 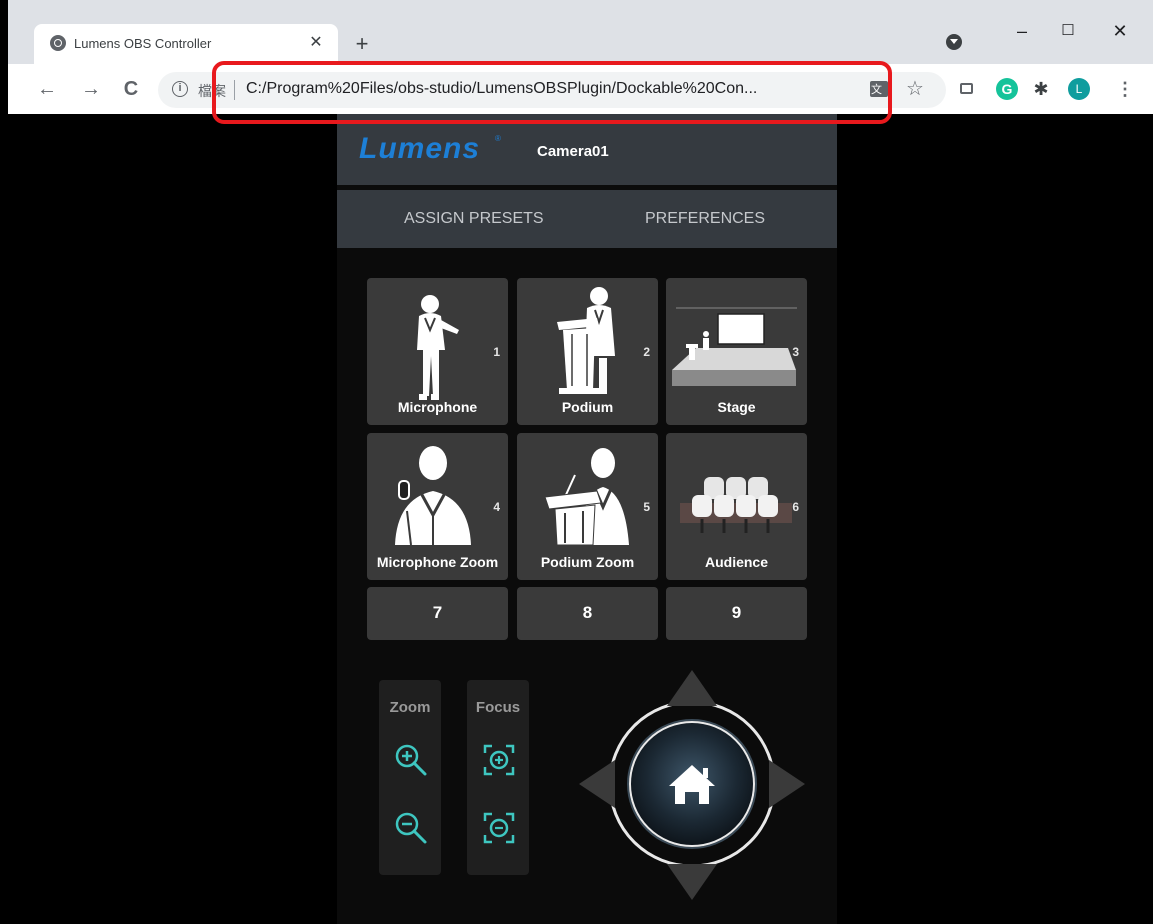 What do you see at coordinates (587, 351) in the screenshot?
I see `preset-button-2: 2 Podium` at bounding box center [587, 351].